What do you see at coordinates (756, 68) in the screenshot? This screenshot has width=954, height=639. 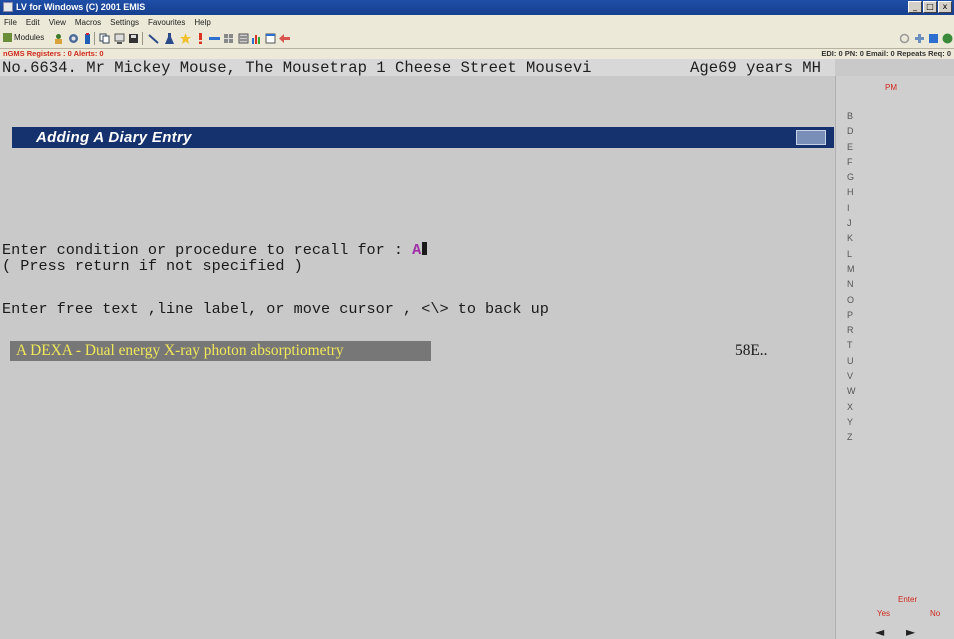 I see `patient-age: Age69 years MH` at bounding box center [756, 68].